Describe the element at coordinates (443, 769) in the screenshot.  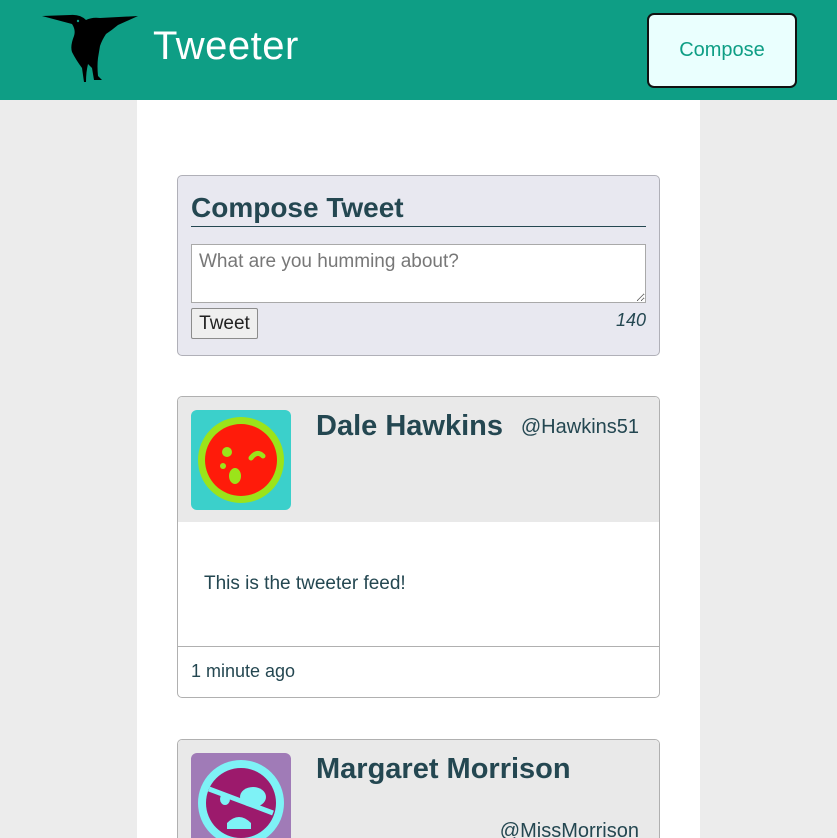
I see `tweet-author-name: Margaret Morrison` at that location.